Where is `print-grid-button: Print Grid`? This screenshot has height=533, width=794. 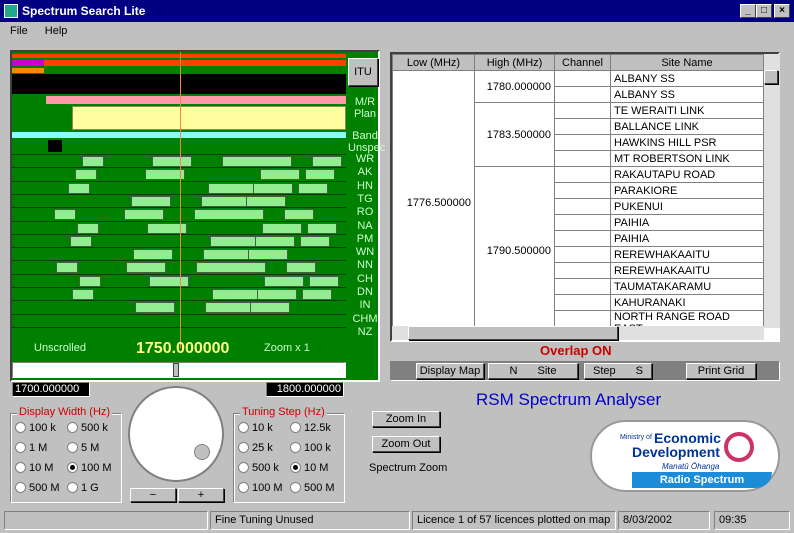 print-grid-button: Print Grid is located at coordinates (721, 371).